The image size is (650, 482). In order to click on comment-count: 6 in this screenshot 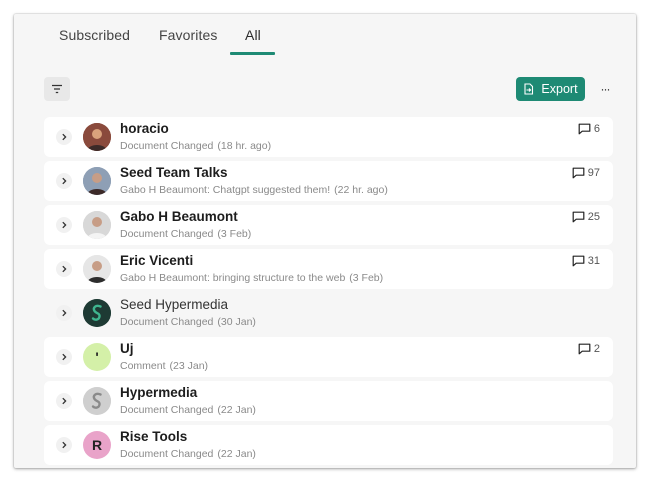, I will do `click(589, 129)`.